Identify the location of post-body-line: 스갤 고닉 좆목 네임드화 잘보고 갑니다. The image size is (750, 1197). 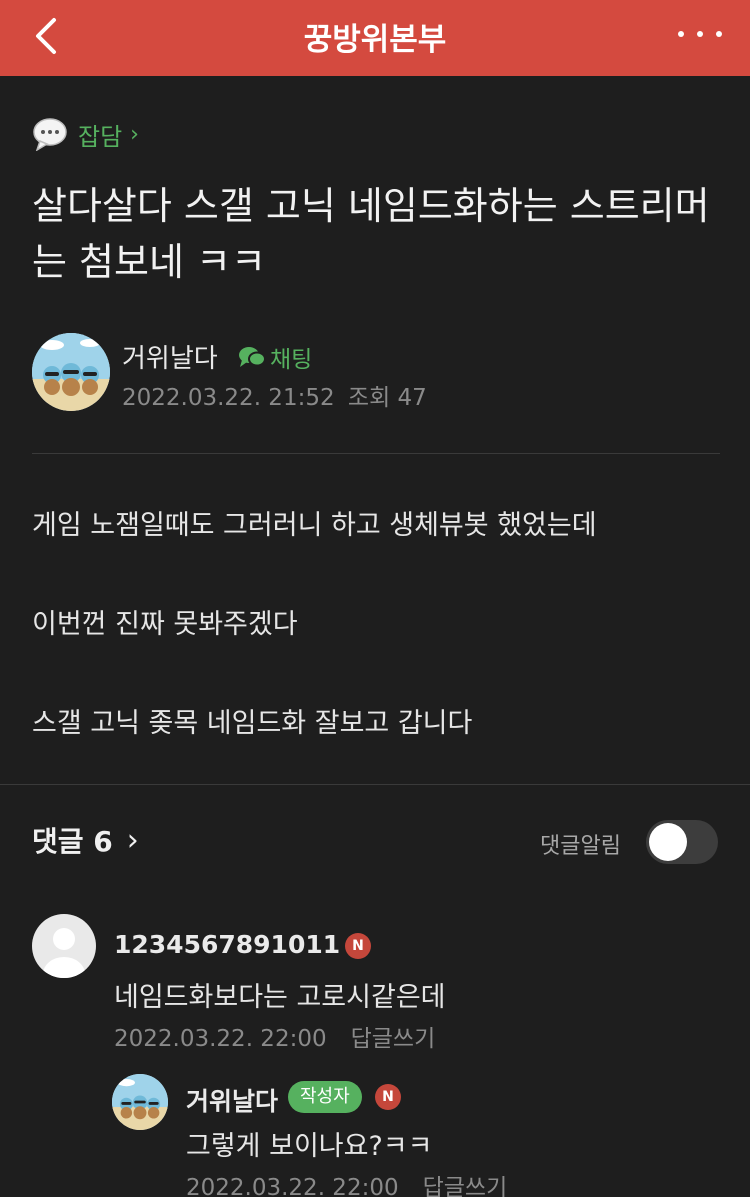
(252, 723).